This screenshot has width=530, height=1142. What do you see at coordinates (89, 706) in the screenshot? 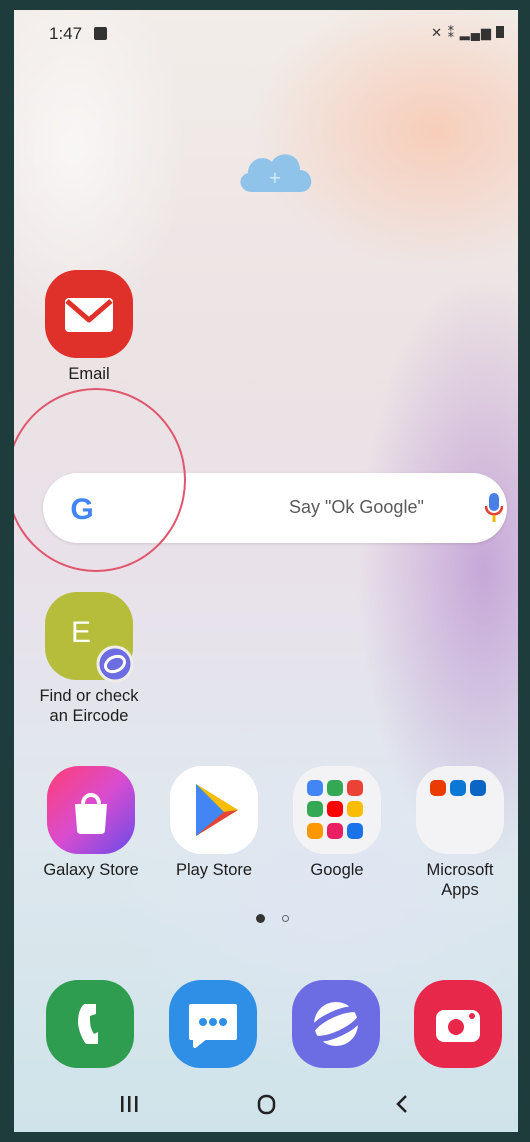
I see `eircode-label: Find or check an Eircode` at bounding box center [89, 706].